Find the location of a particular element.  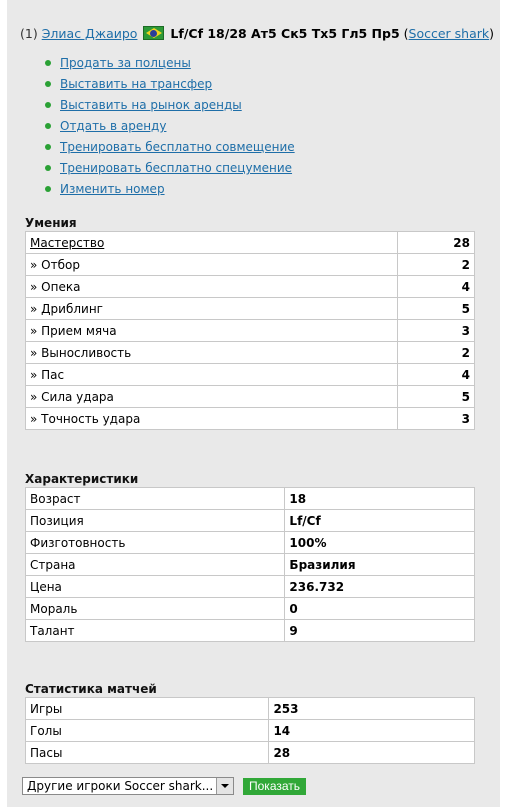

characteristics-title: Характеристики is located at coordinates (82, 479).